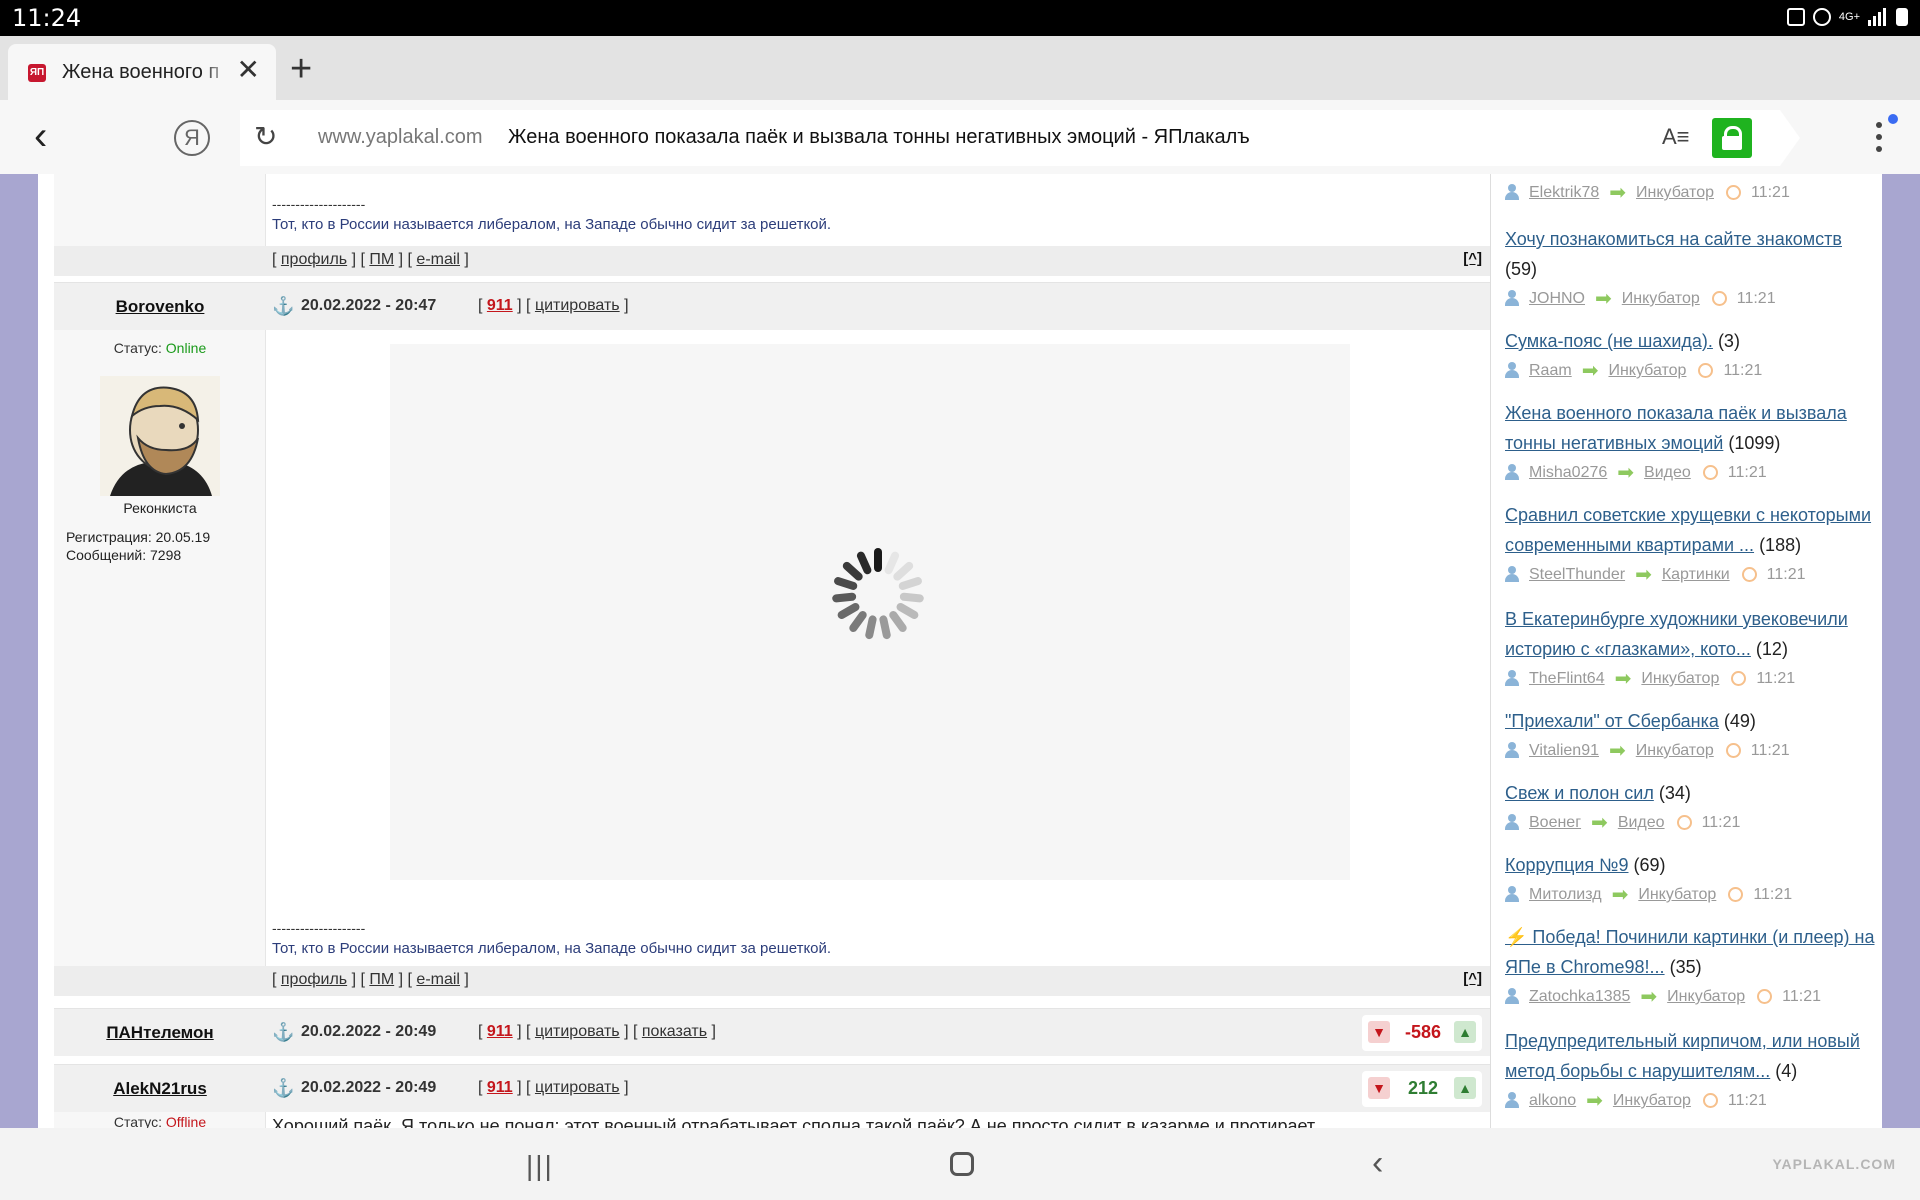 The width and height of the screenshot is (1920, 1200). Describe the element at coordinates (962, 1164) in the screenshot. I see `home-button` at that location.